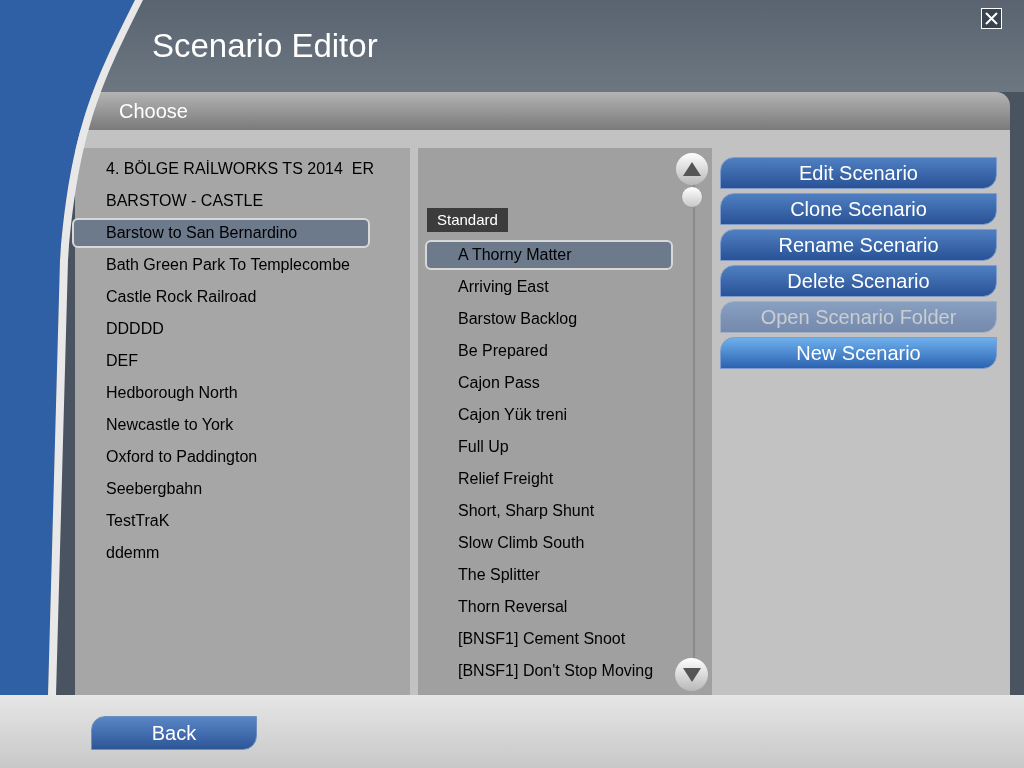  What do you see at coordinates (549, 607) in the screenshot?
I see `scenario-item: Thorn Reversal` at bounding box center [549, 607].